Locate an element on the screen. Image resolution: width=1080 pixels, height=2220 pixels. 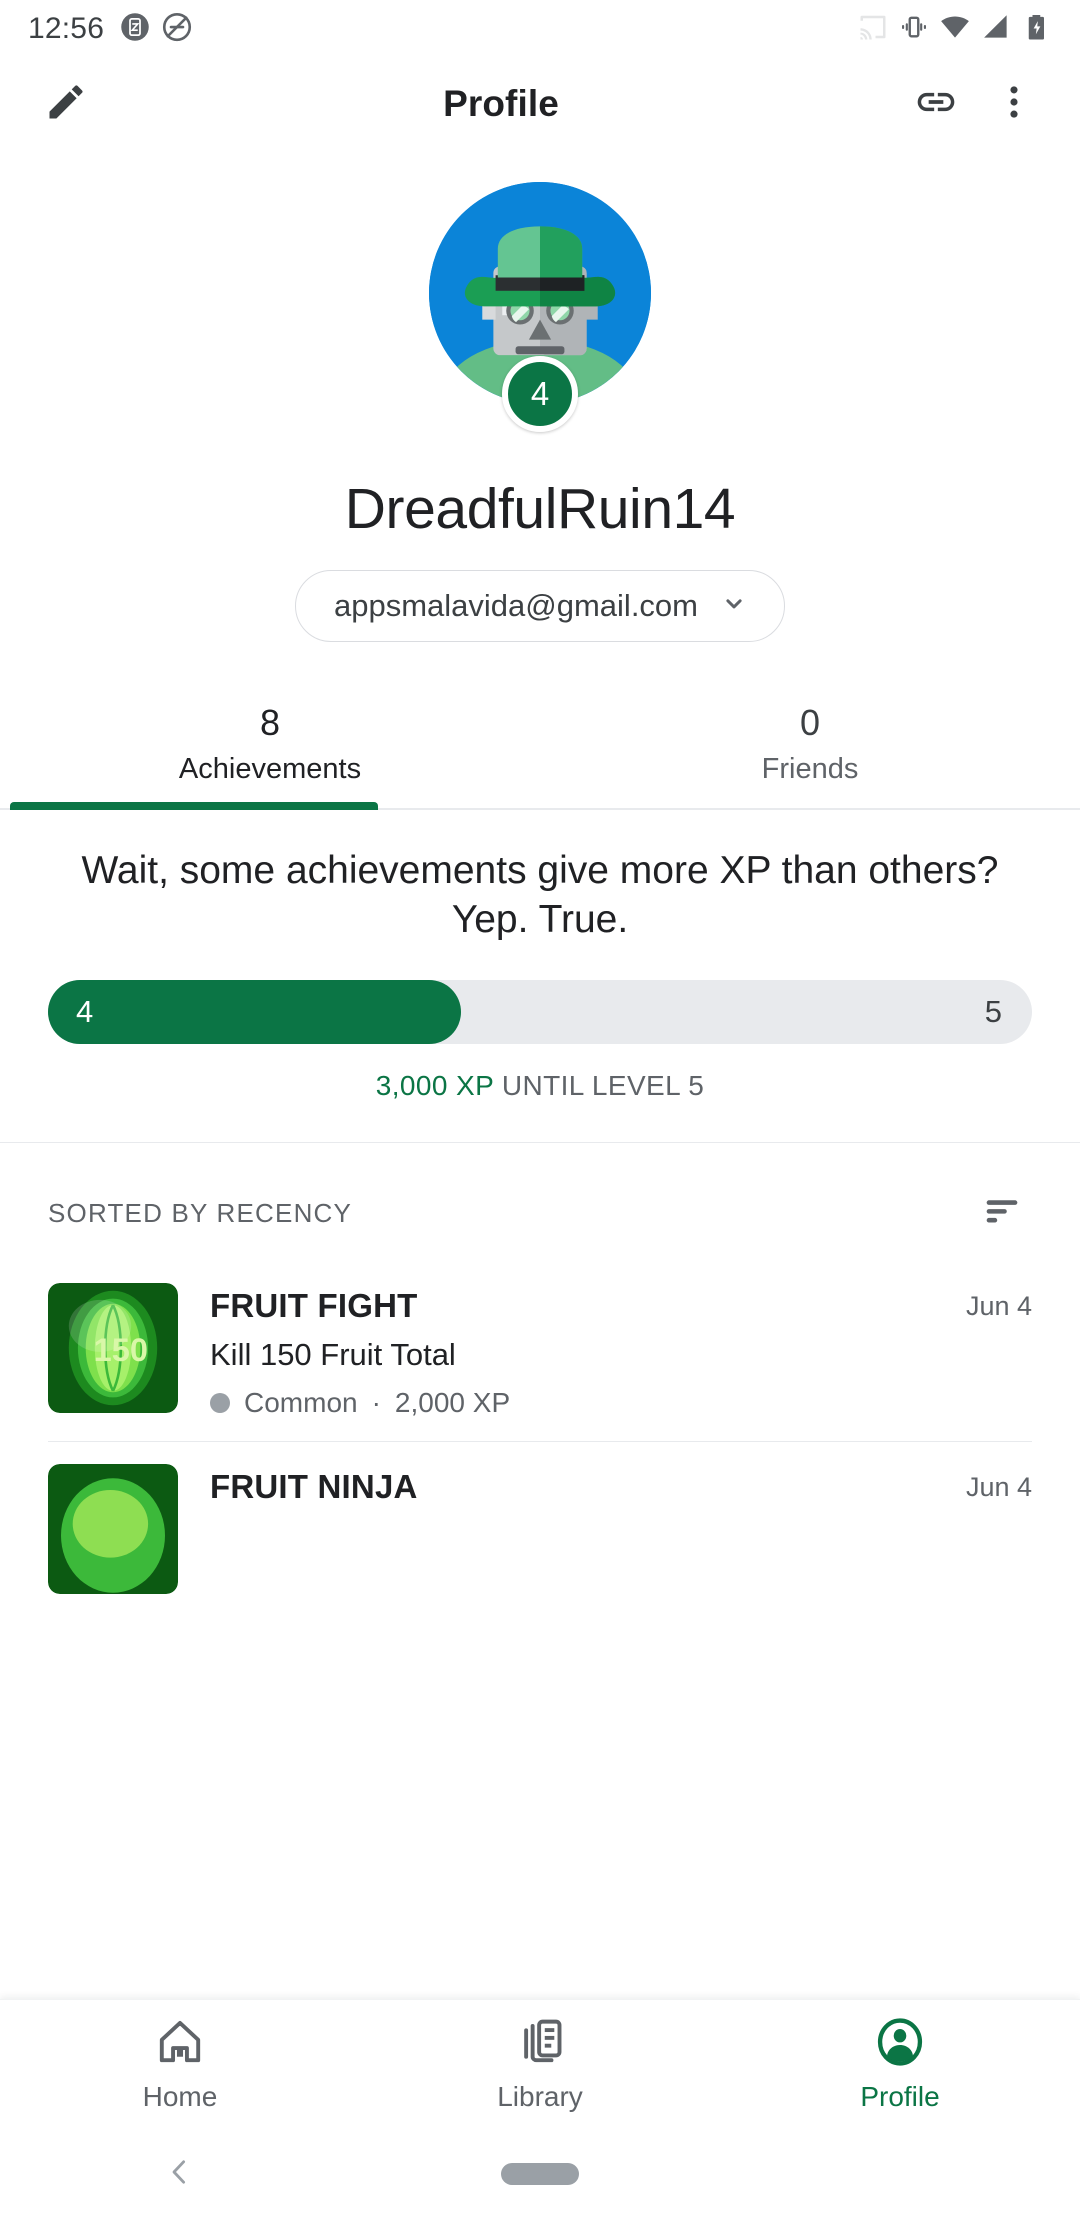
profile-icon is located at coordinates (900, 2044).